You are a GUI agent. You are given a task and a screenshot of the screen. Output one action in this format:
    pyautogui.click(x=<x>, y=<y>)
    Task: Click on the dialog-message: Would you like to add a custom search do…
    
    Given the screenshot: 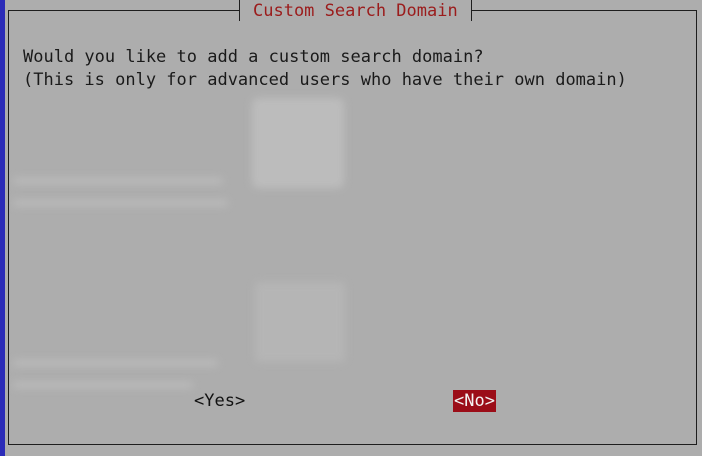 What is the action you would take?
    pyautogui.click(x=325, y=69)
    